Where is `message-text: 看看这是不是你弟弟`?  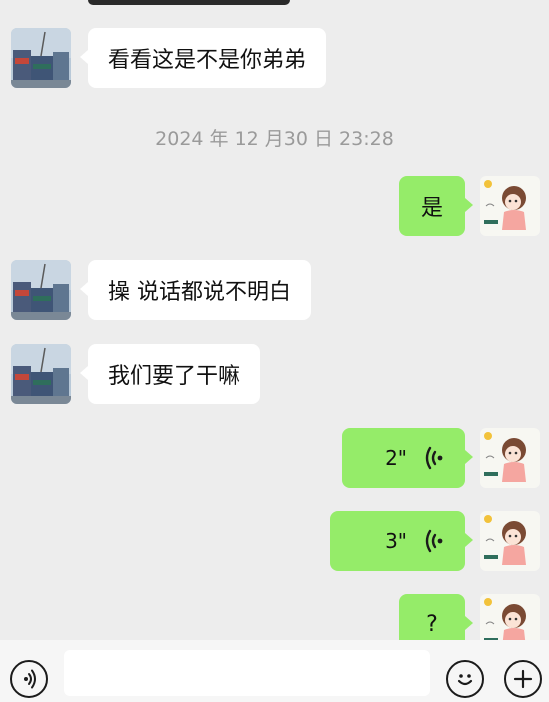 message-text: 看看这是不是你弟弟 is located at coordinates (207, 60).